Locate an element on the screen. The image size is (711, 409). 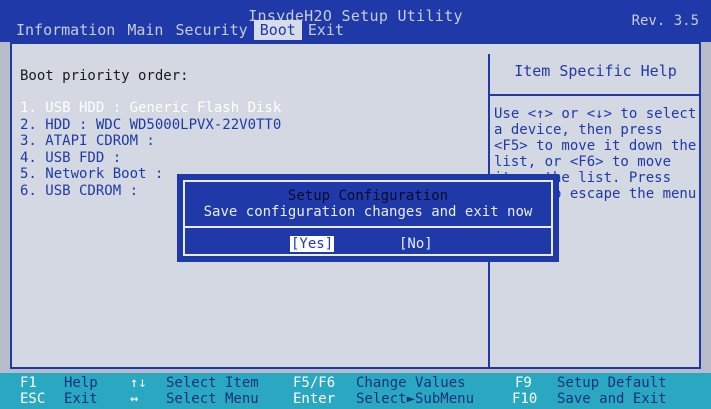
menu-bar: Information Main Security Boot Exit is located at coordinates (180, 30).